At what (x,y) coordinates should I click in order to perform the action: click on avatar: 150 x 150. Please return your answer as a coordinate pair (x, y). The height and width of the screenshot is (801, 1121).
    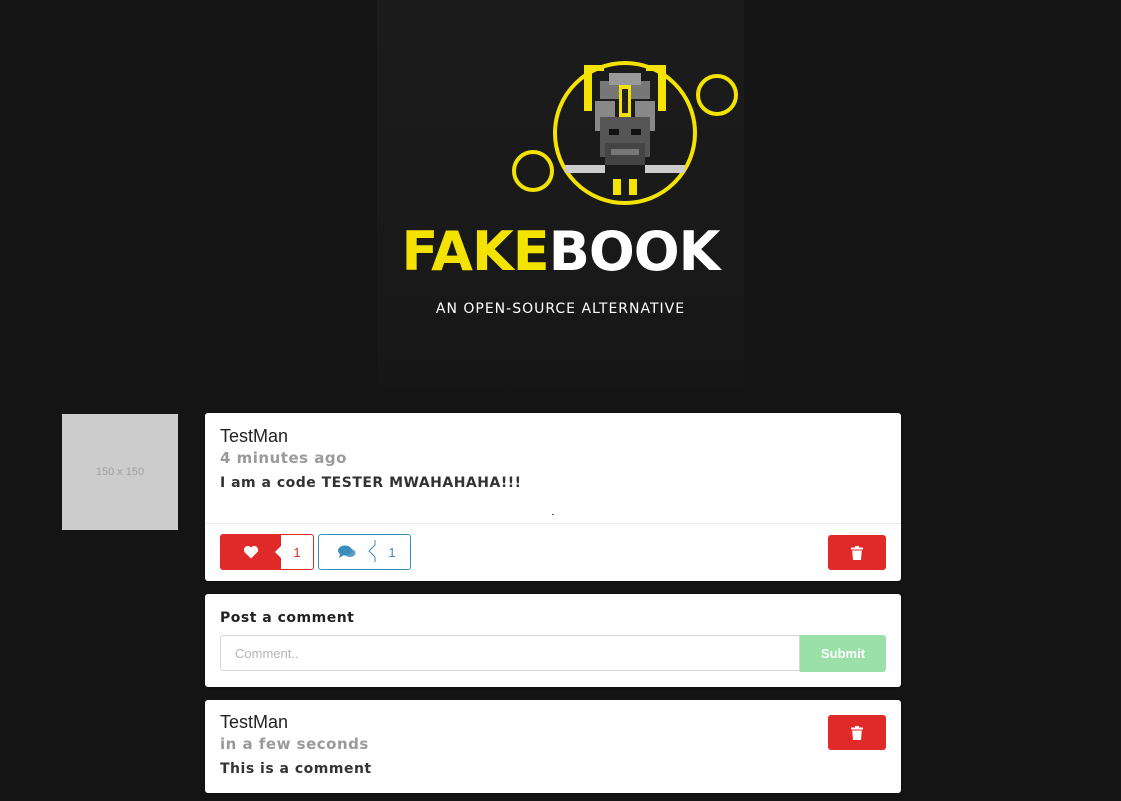
    Looking at the image, I should click on (120, 472).